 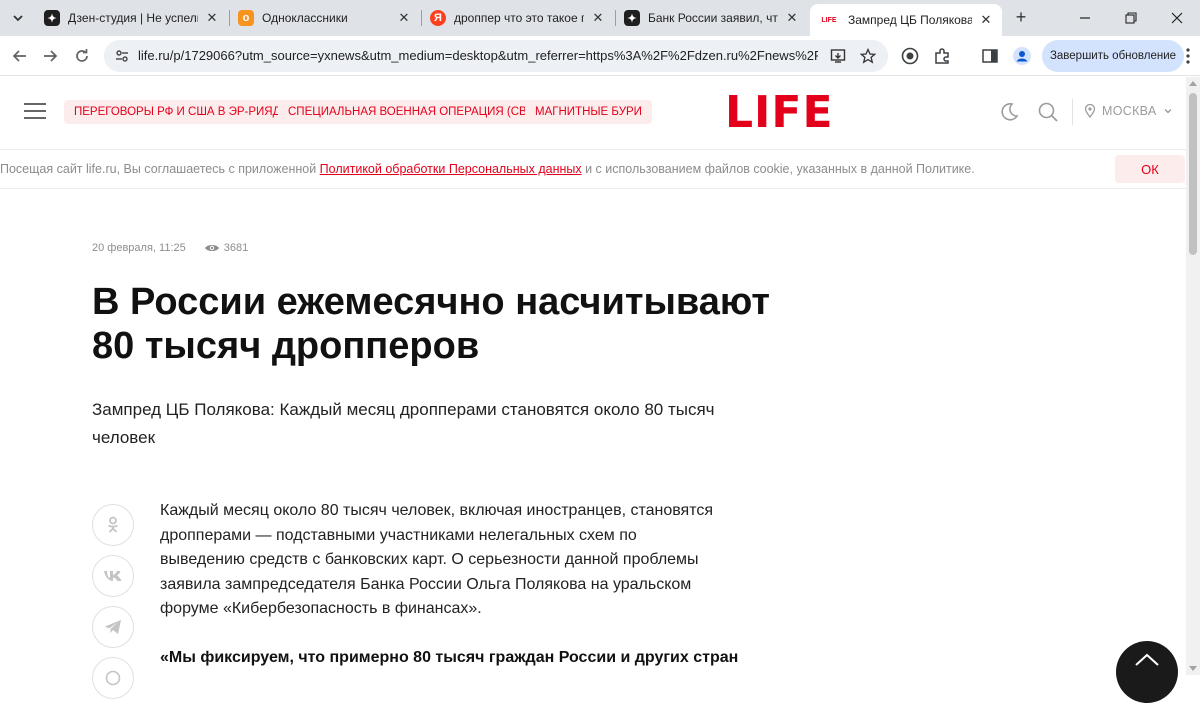 I want to click on arrow-right-icon, so click(x=51, y=56).